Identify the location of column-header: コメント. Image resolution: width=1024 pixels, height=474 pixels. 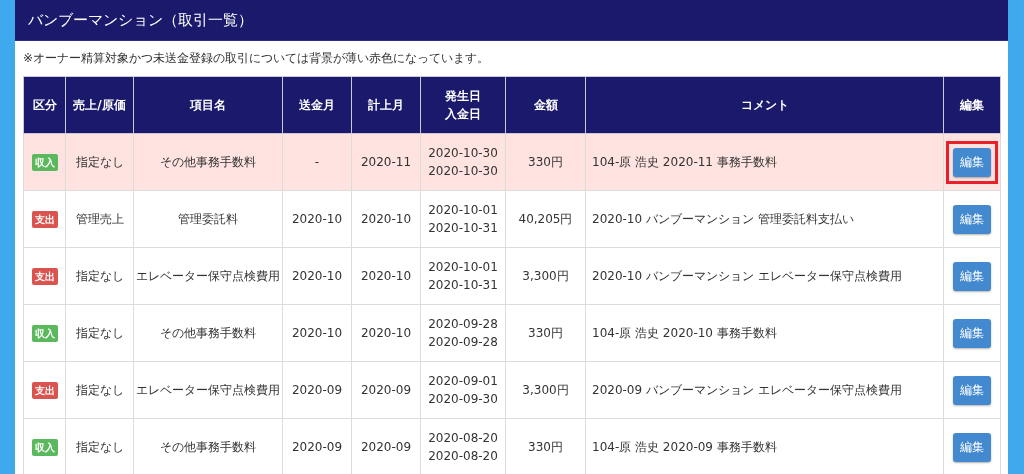
(764, 105).